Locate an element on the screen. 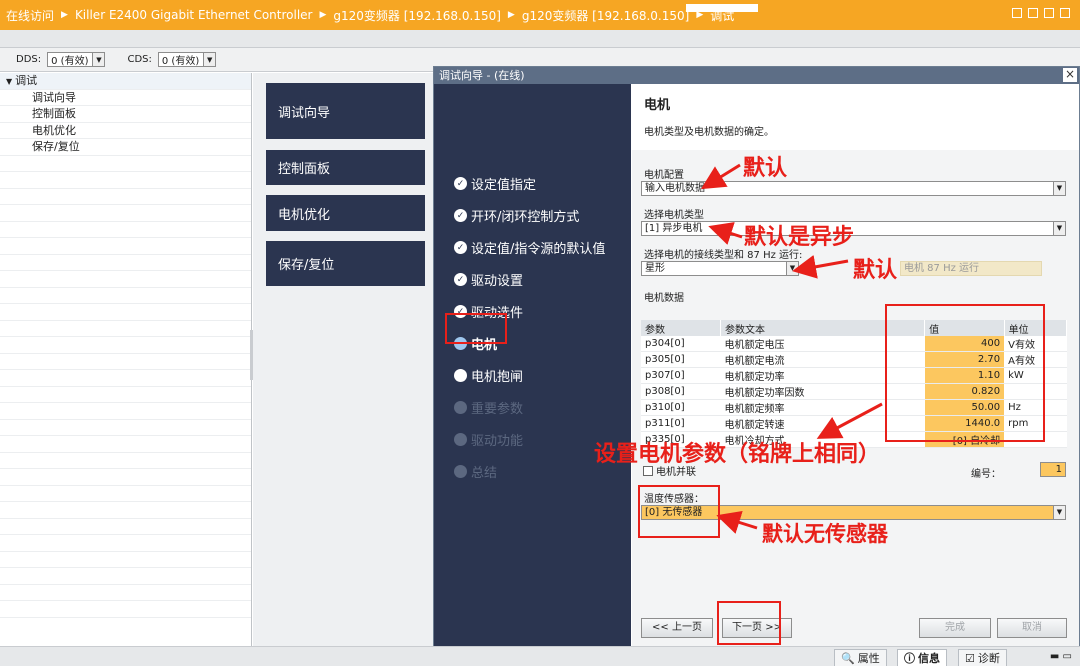 The width and height of the screenshot is (1080, 666). wizard-step-motor-brake: 电机抱闸 is located at coordinates (488, 375).